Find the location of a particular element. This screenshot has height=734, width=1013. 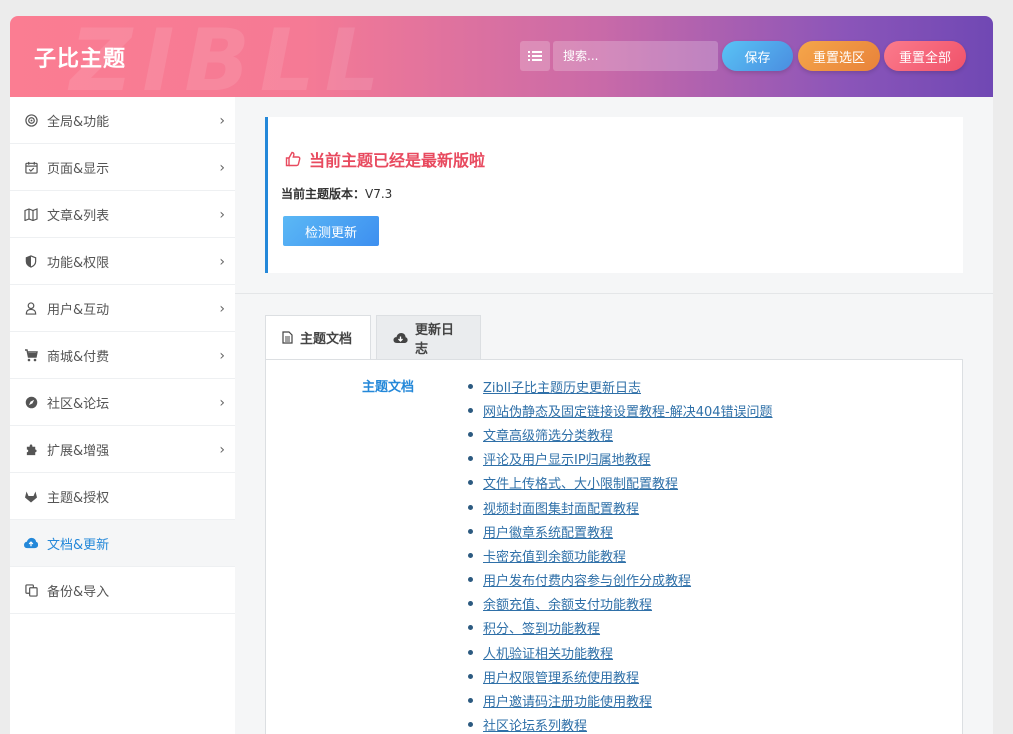

update-status-text: 当前主题已经是最新版啦 is located at coordinates (397, 160).